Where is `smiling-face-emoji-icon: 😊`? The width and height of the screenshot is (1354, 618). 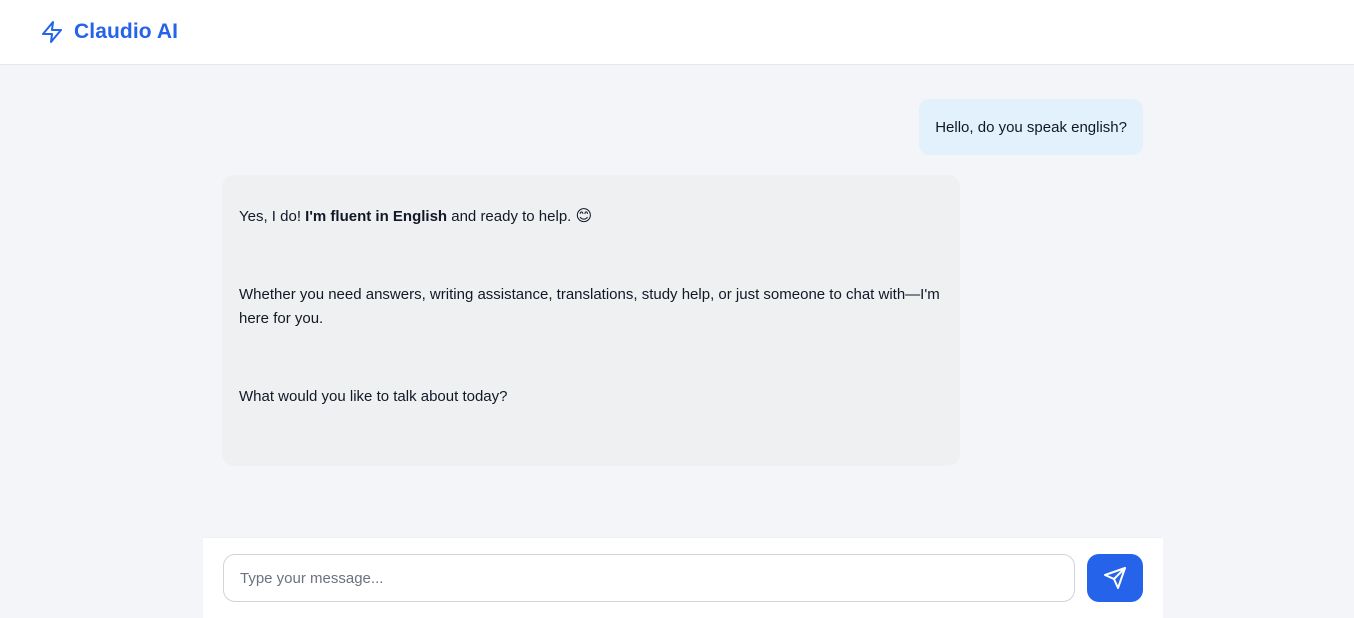
smiling-face-emoji-icon: 😊 is located at coordinates (584, 216).